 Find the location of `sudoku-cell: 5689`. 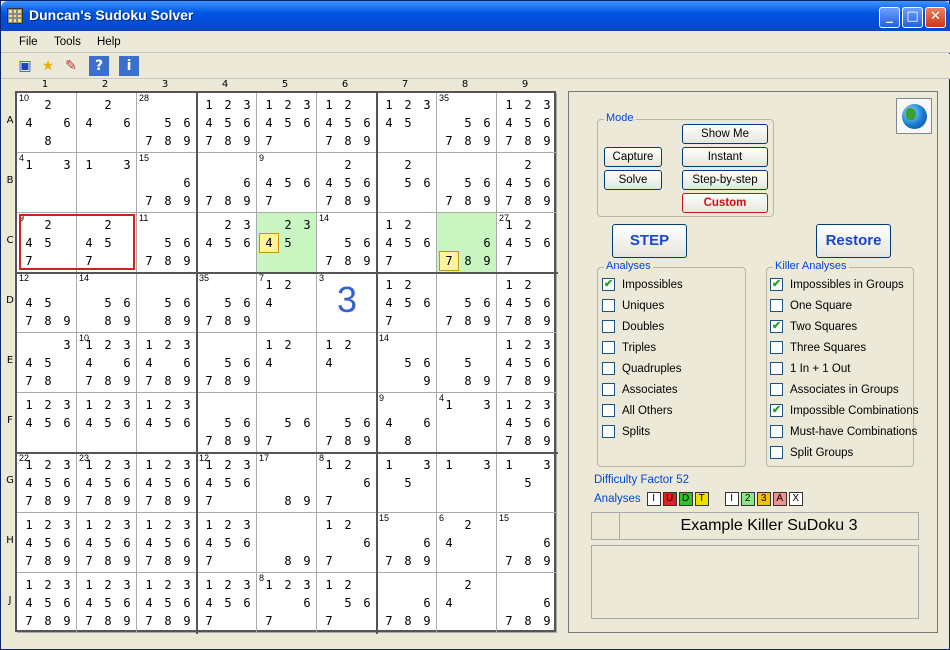

sudoku-cell: 5689 is located at coordinates (167, 303).